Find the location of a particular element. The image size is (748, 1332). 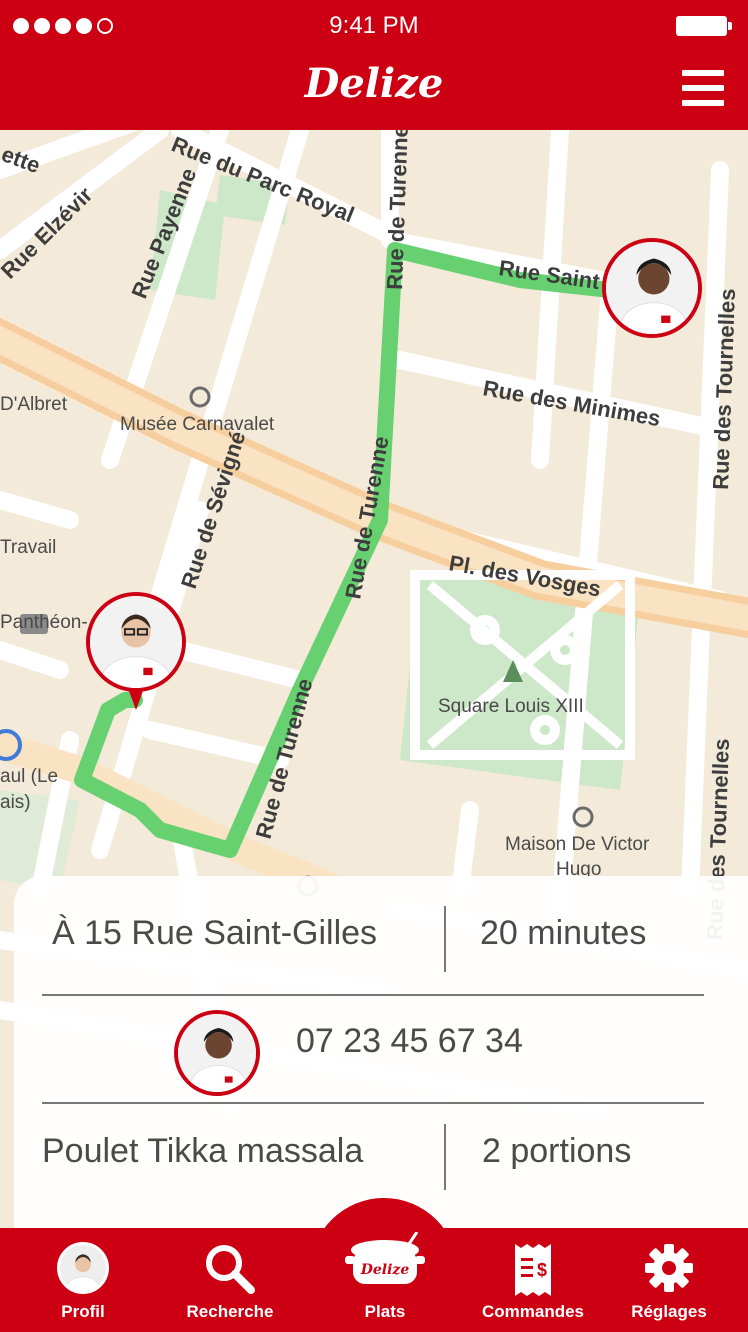

street-label: ais) is located at coordinates (15, 802).